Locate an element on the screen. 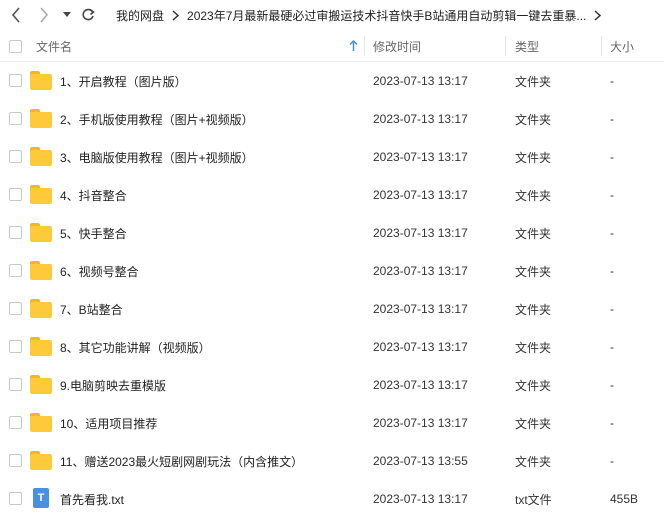  file-name: 首先看我.txt is located at coordinates (92, 499).